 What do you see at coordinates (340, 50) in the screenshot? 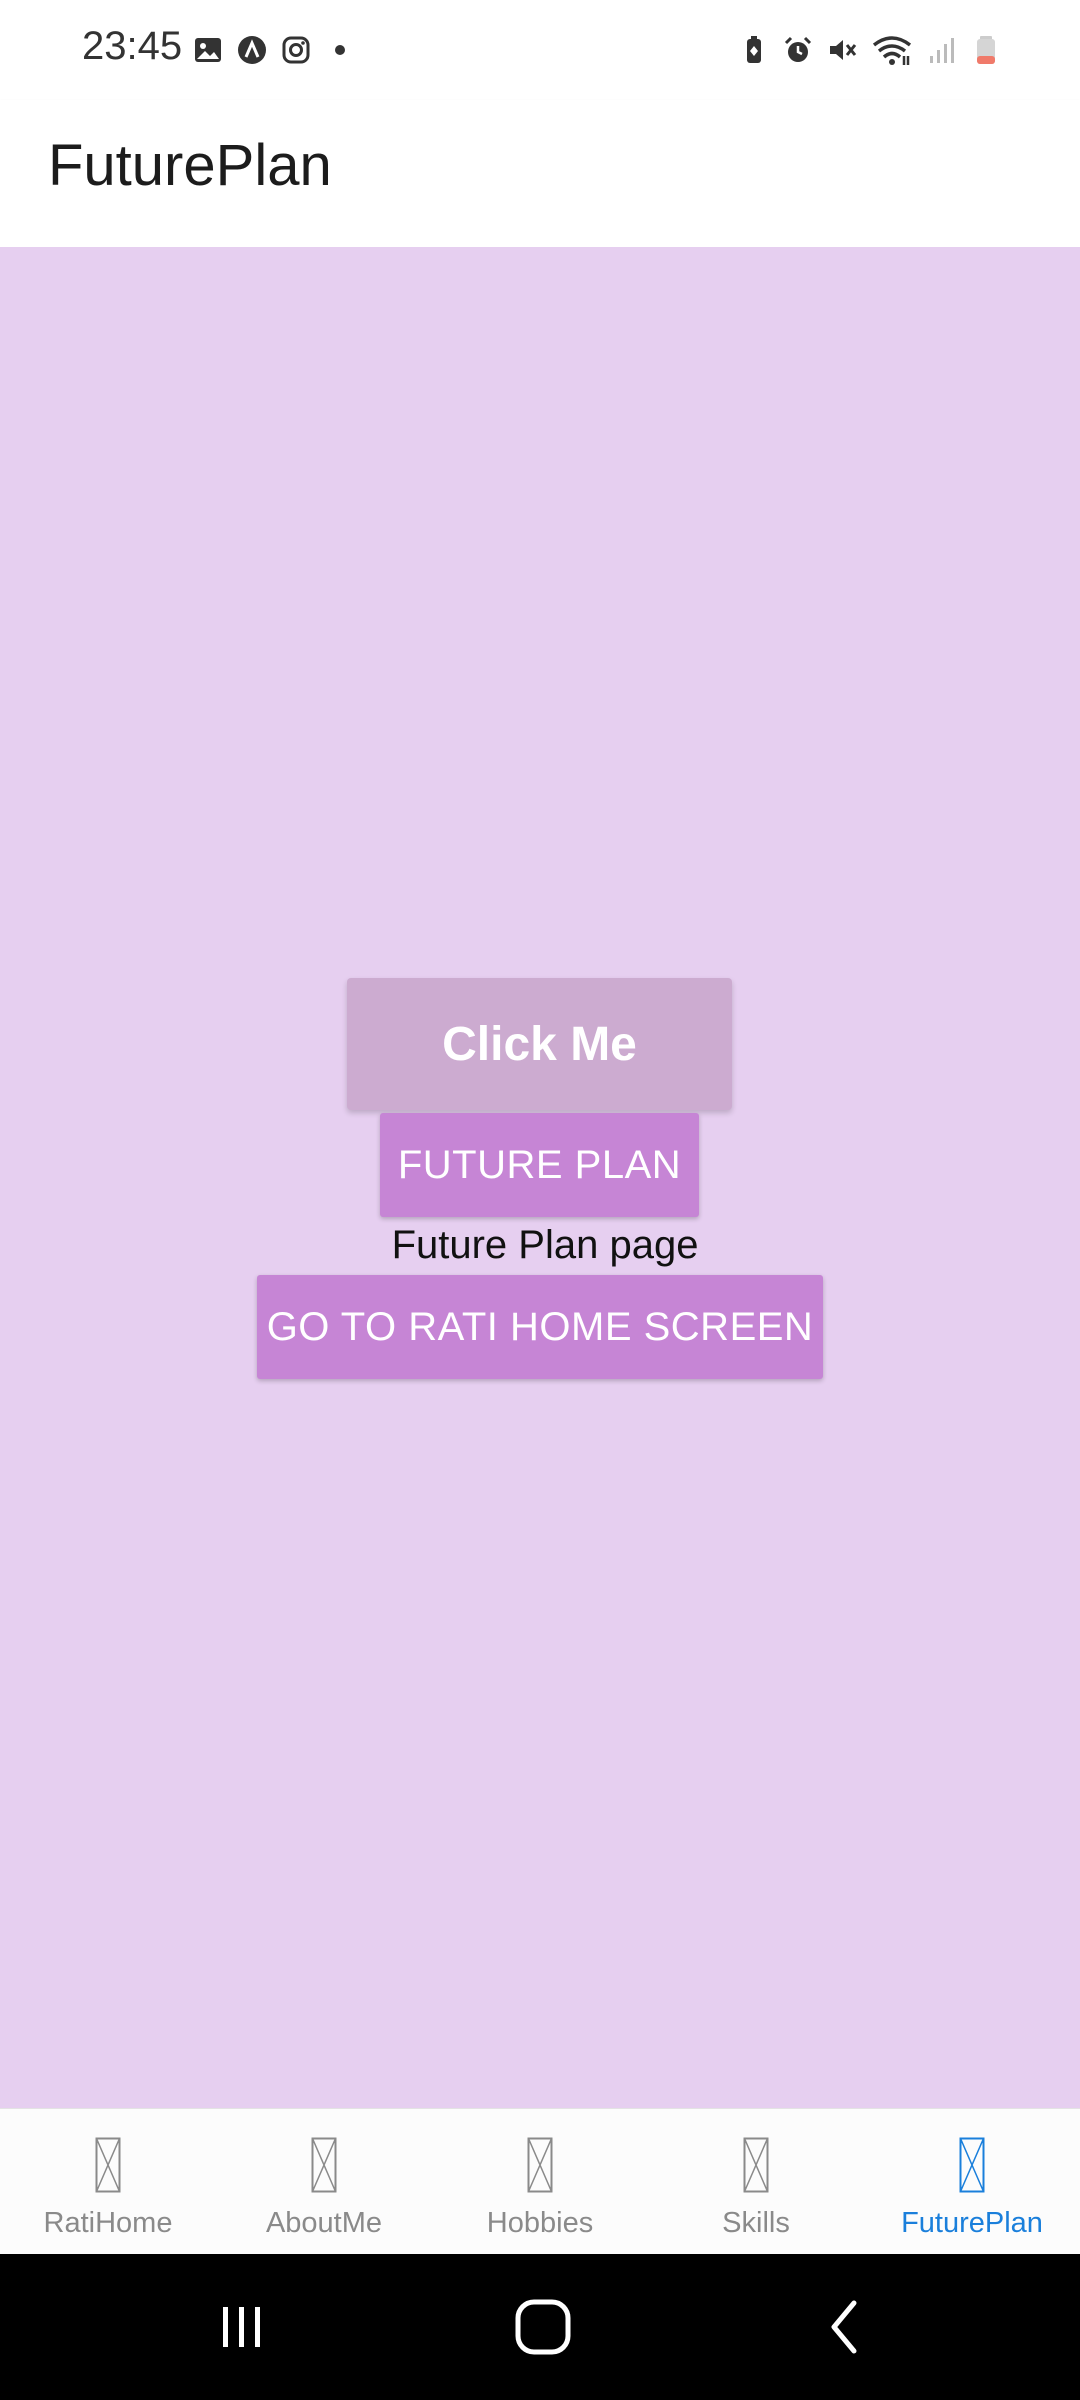
I see `dot-icon` at bounding box center [340, 50].